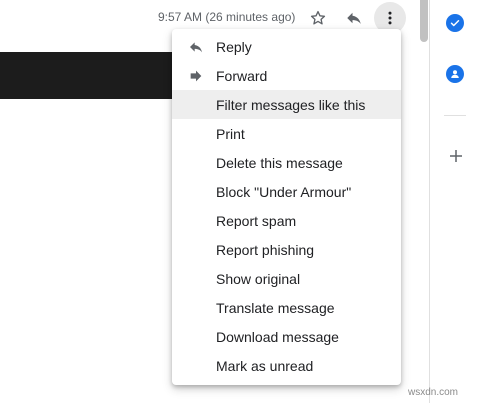  I want to click on menu-item-label: Download message, so click(277, 336).